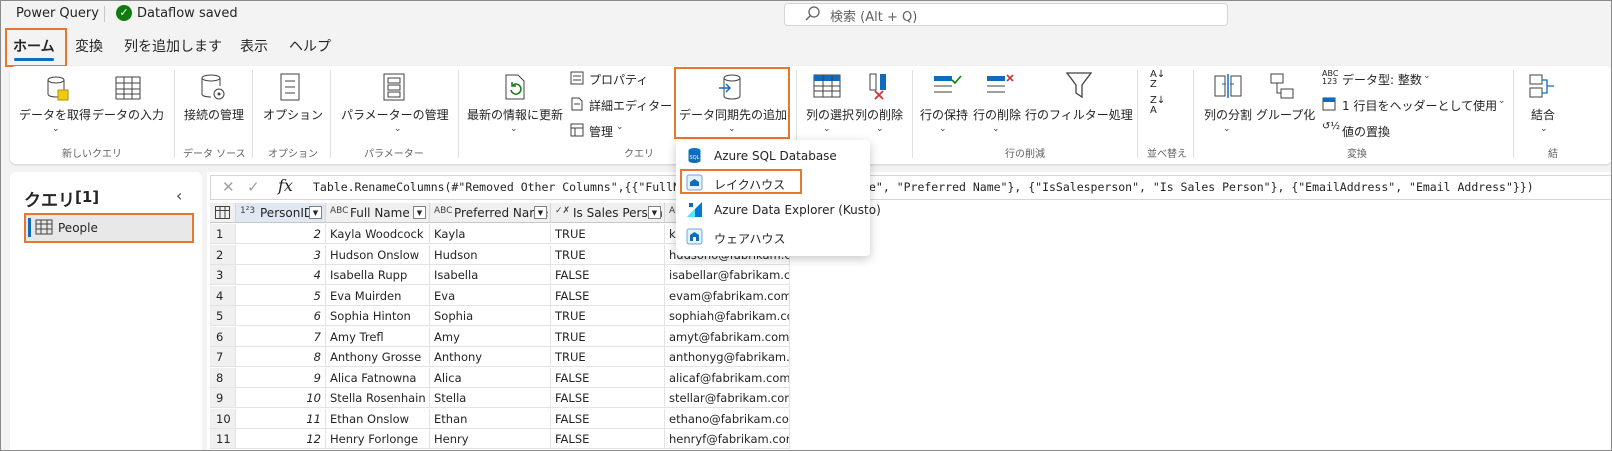 The width and height of the screenshot is (1612, 451). What do you see at coordinates (879, 114) in the screenshot?
I see `remove-columns-button: 列の削除` at bounding box center [879, 114].